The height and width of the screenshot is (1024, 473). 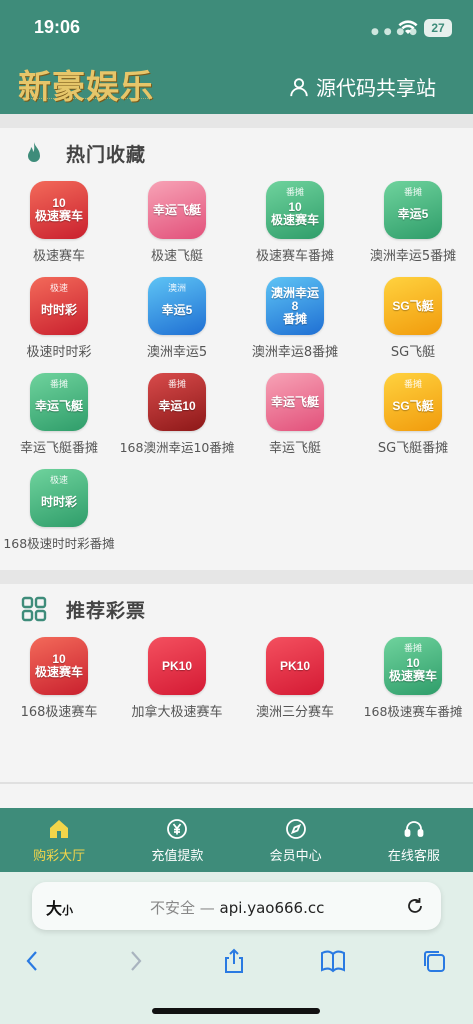 I want to click on back-icon, so click(x=33, y=961).